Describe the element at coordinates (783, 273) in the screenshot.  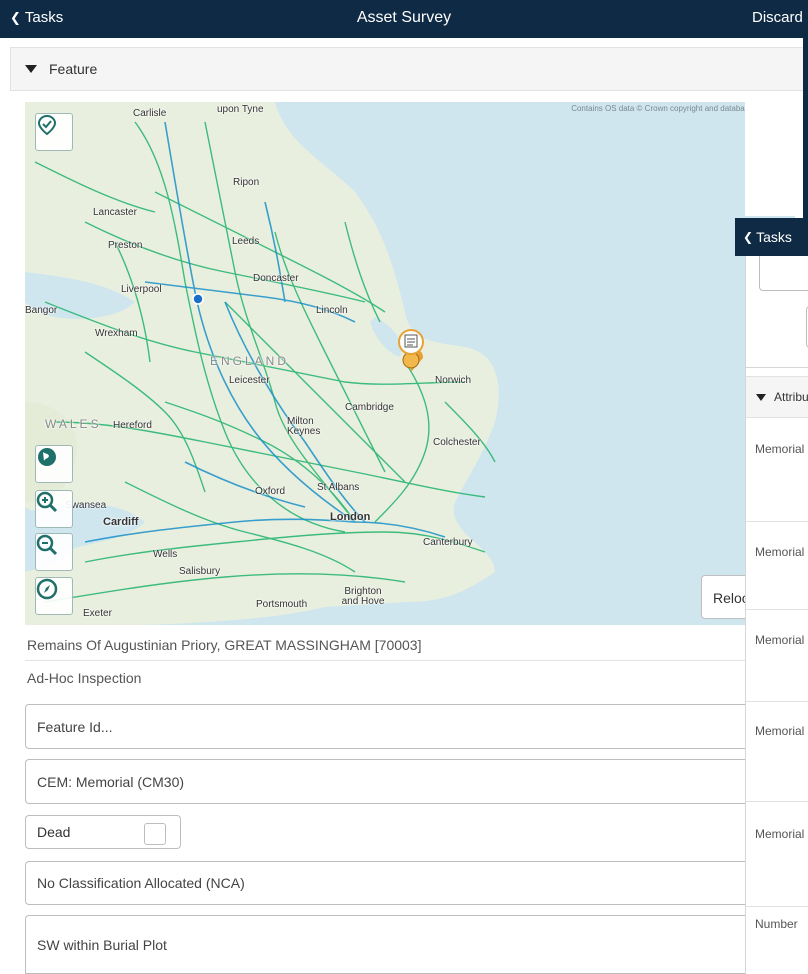
I see `right-input` at that location.